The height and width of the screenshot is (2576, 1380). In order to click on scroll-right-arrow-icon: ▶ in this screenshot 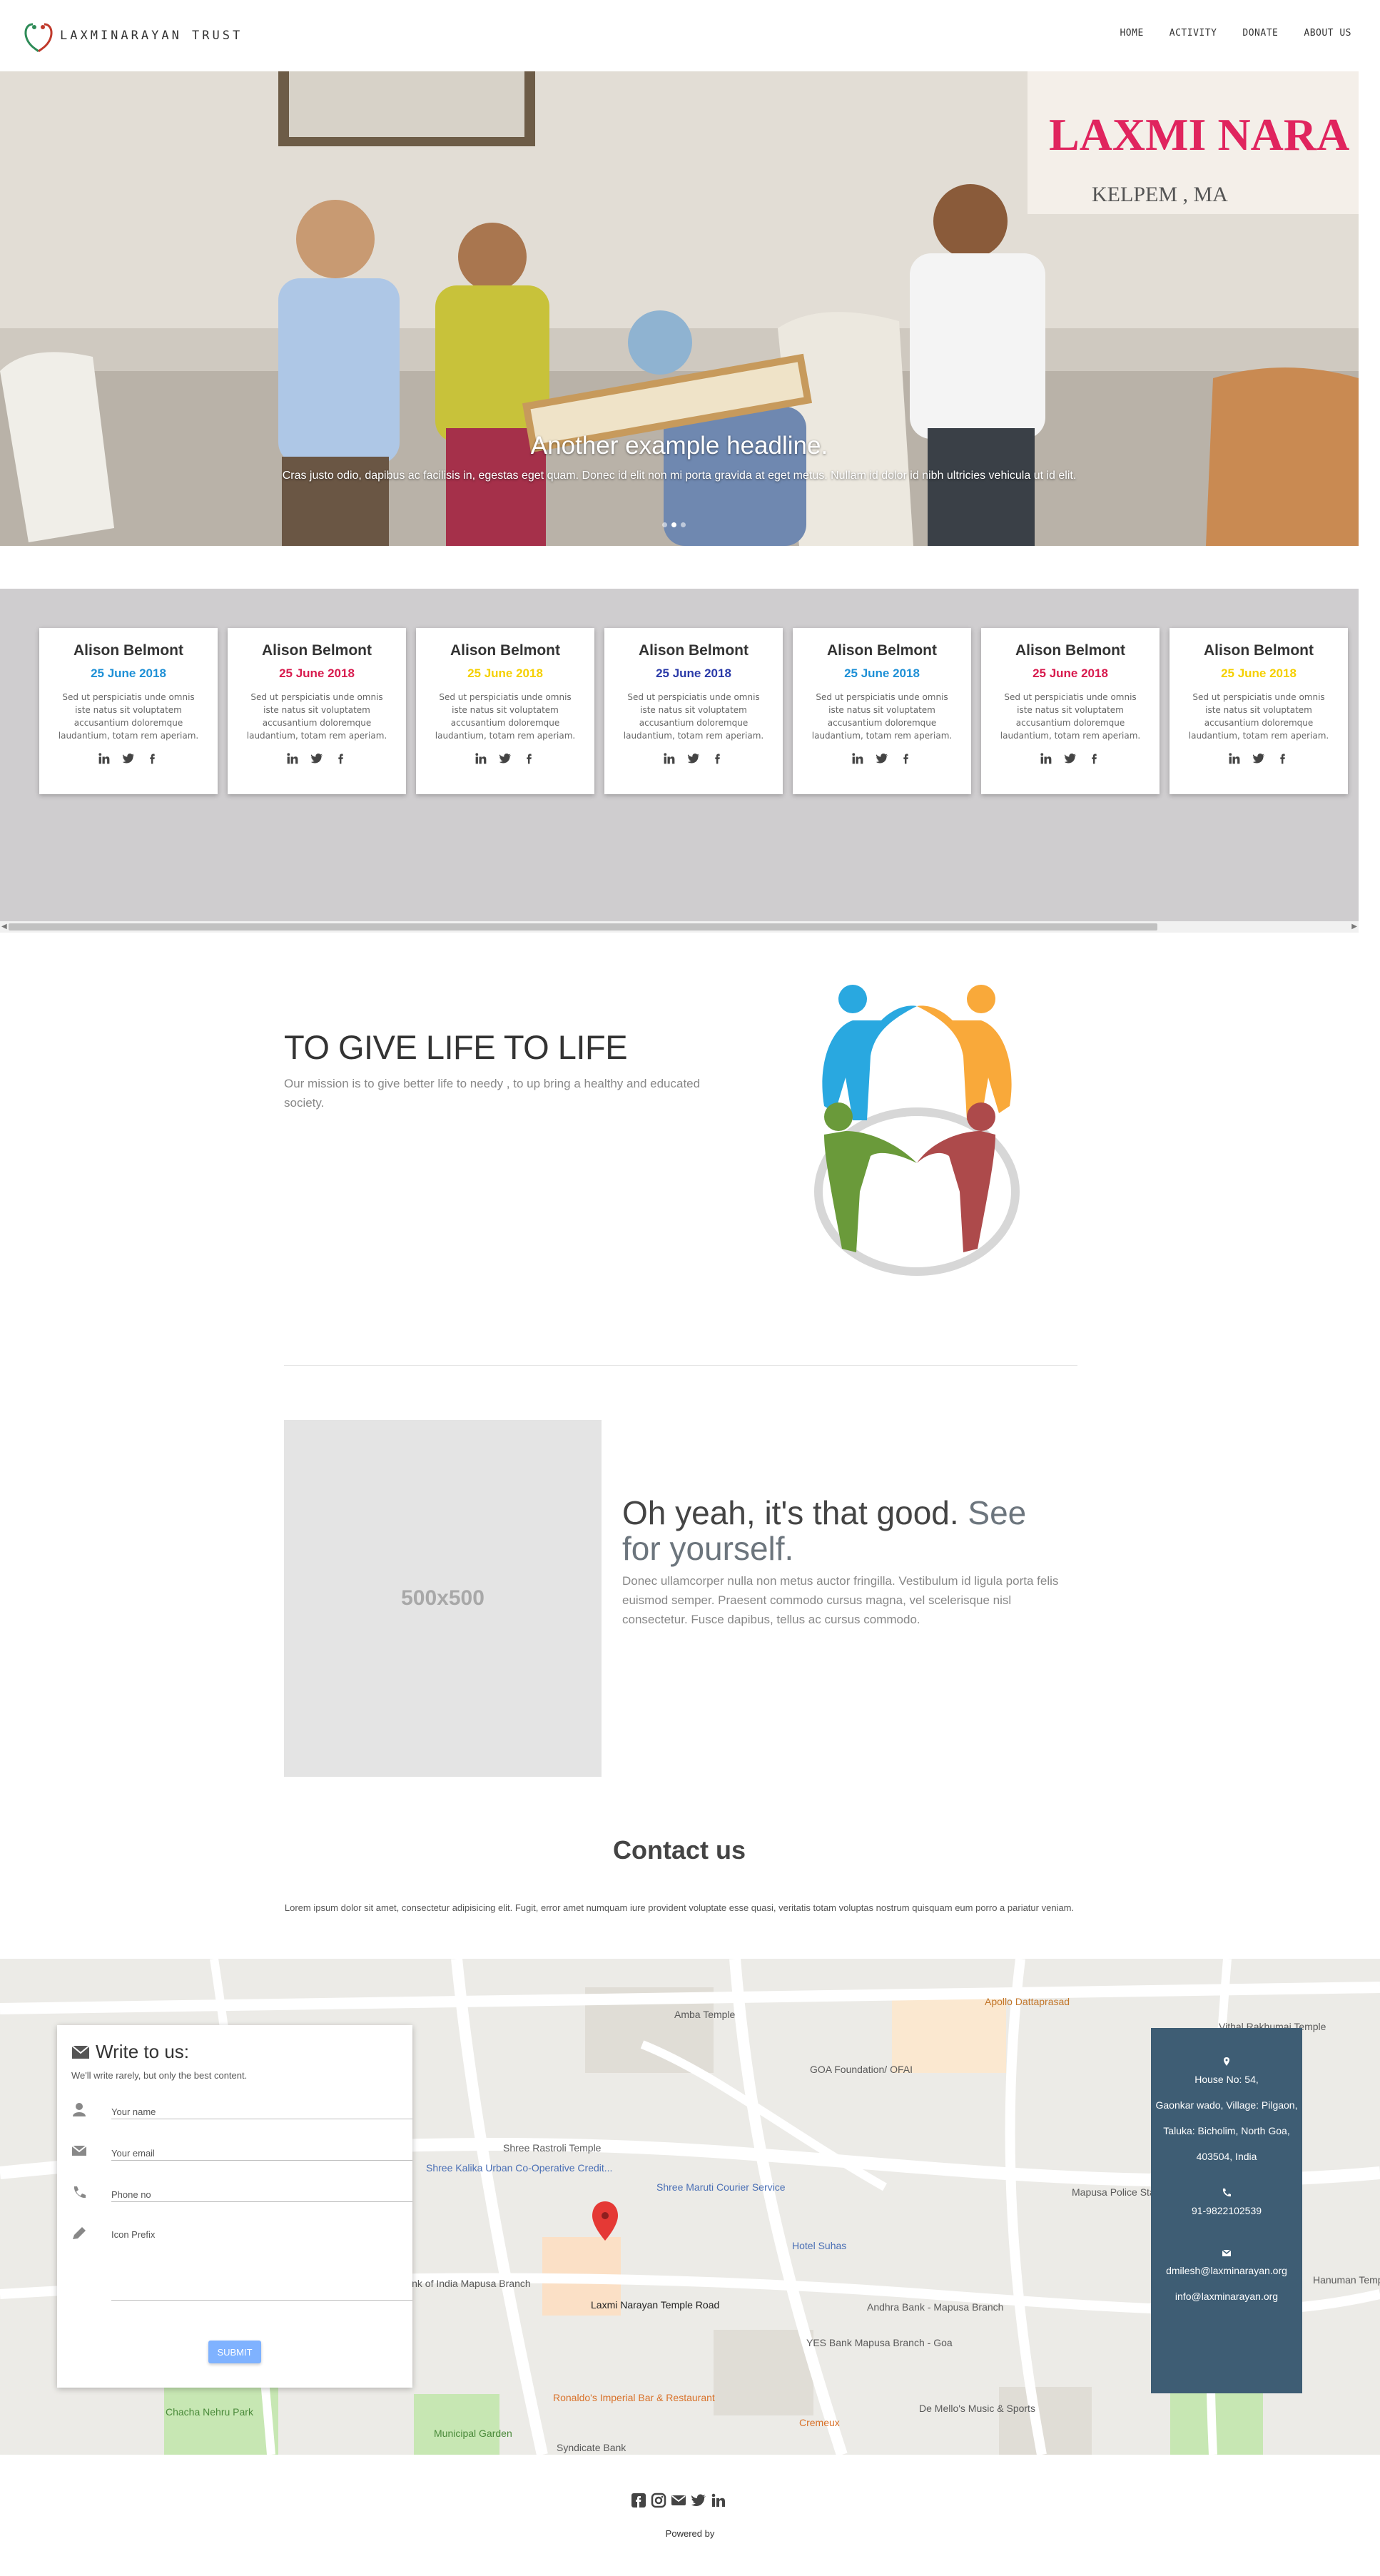, I will do `click(1354, 926)`.